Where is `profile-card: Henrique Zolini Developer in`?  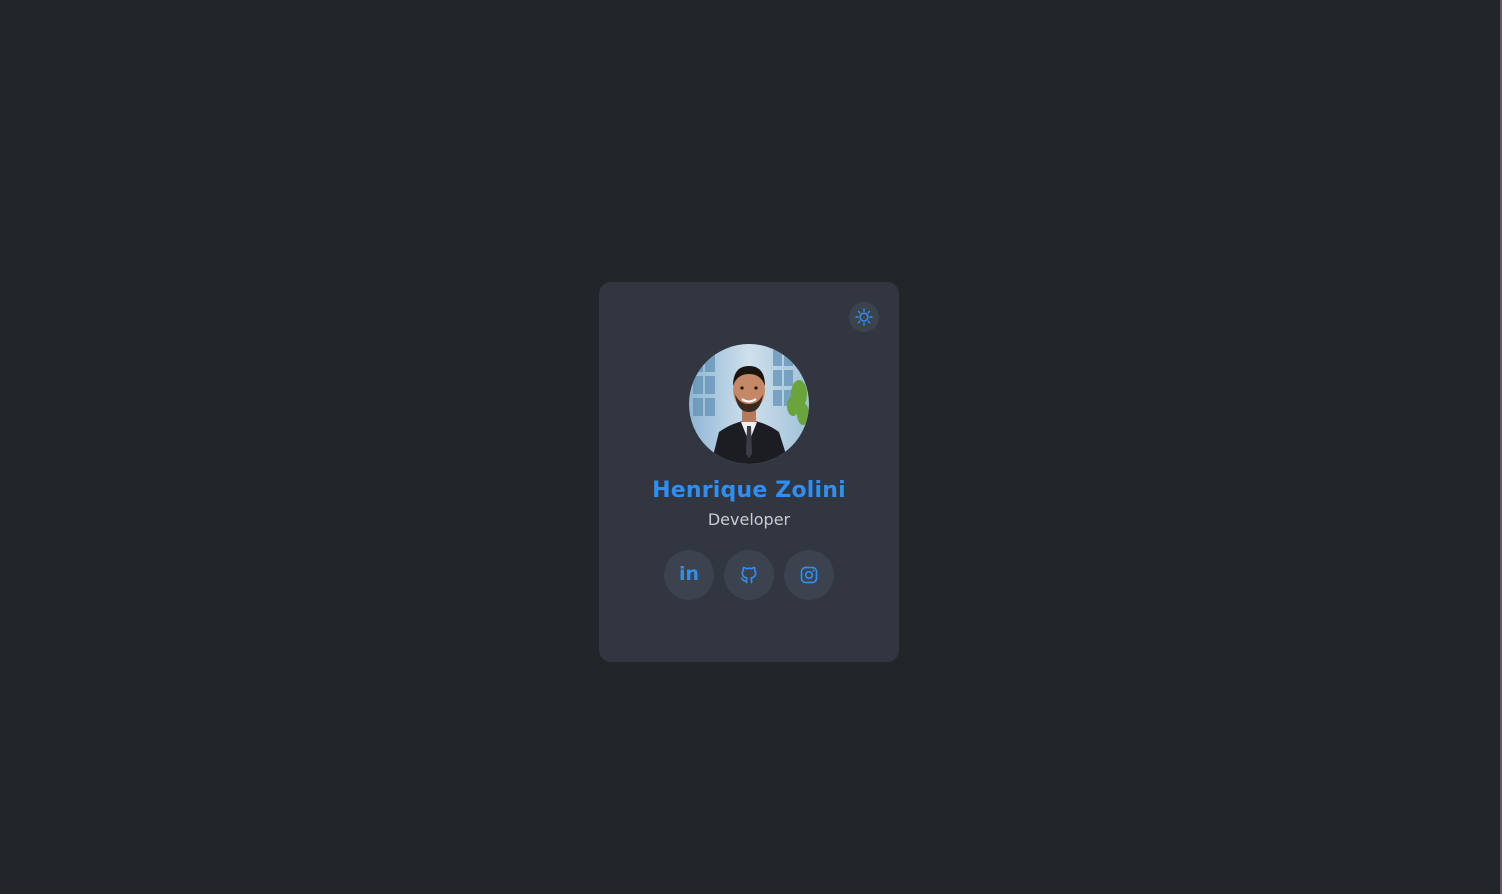
profile-card: Henrique Zolini Developer in is located at coordinates (749, 472).